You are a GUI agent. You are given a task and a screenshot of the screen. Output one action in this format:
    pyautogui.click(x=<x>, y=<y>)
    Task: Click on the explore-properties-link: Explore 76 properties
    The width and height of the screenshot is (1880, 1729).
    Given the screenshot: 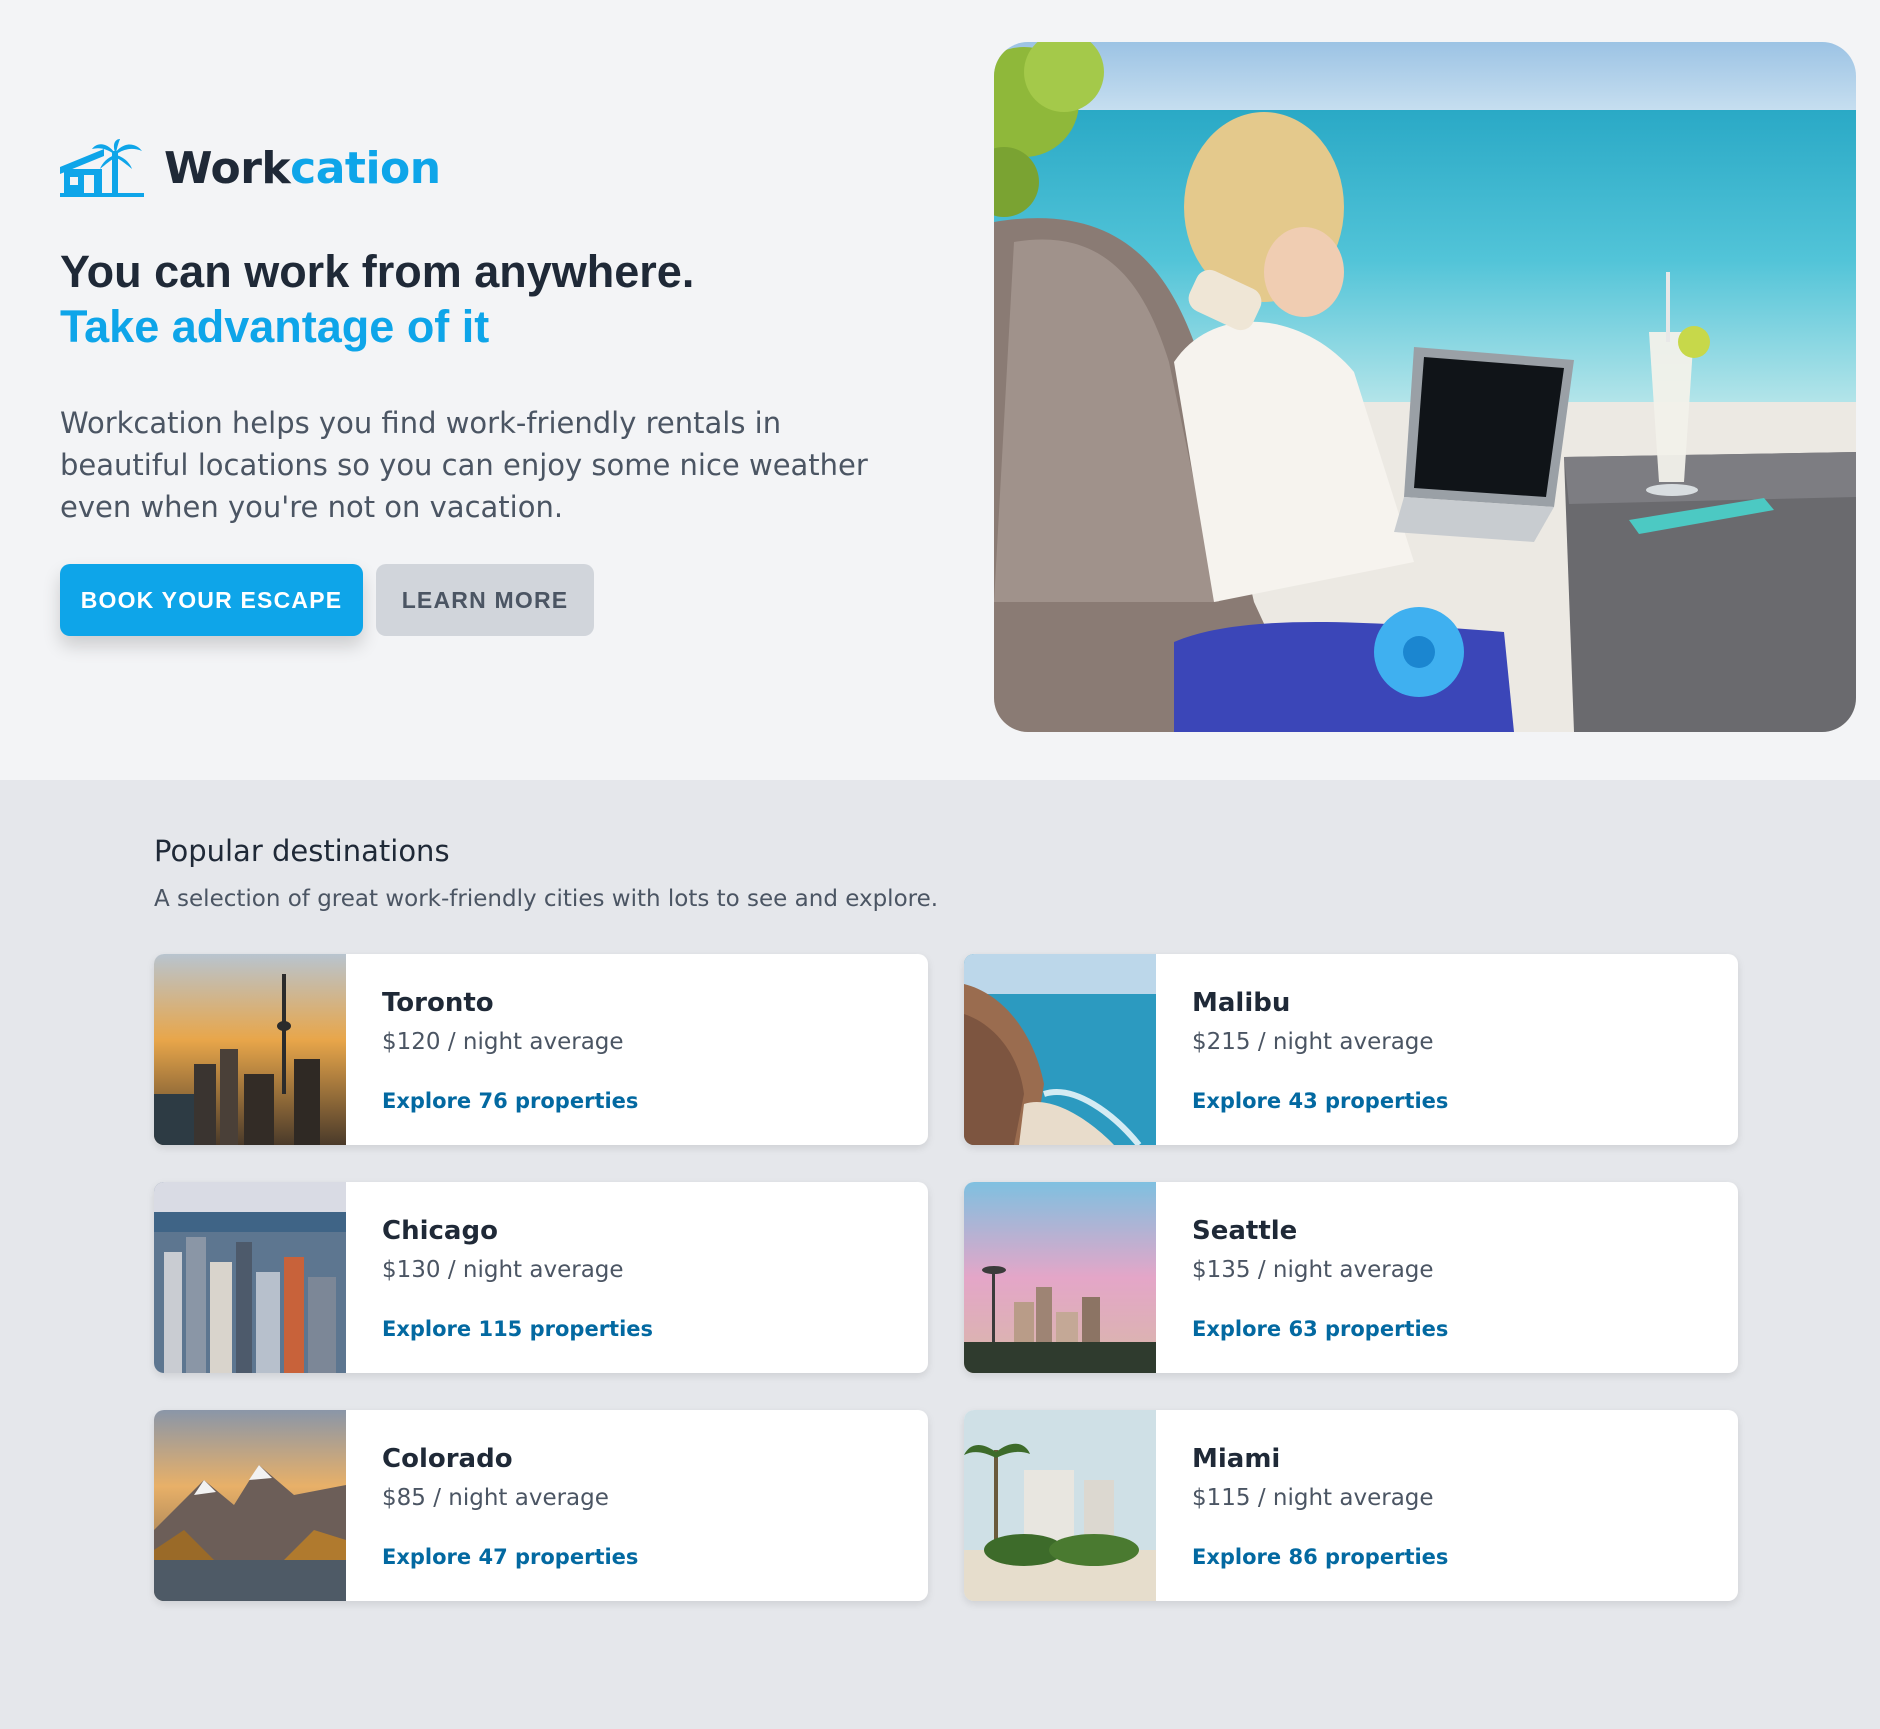 What is the action you would take?
    pyautogui.click(x=510, y=1101)
    